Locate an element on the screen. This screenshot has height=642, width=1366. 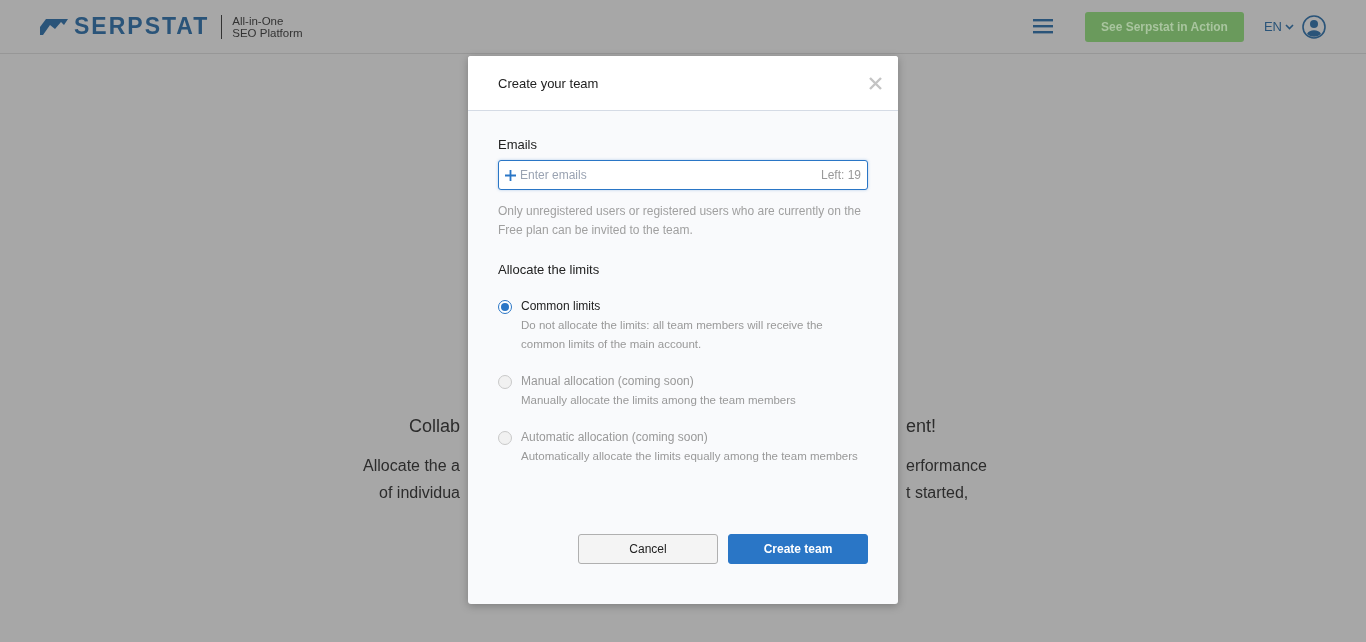
description-text: Allocate the a is located at coordinates (411, 466).